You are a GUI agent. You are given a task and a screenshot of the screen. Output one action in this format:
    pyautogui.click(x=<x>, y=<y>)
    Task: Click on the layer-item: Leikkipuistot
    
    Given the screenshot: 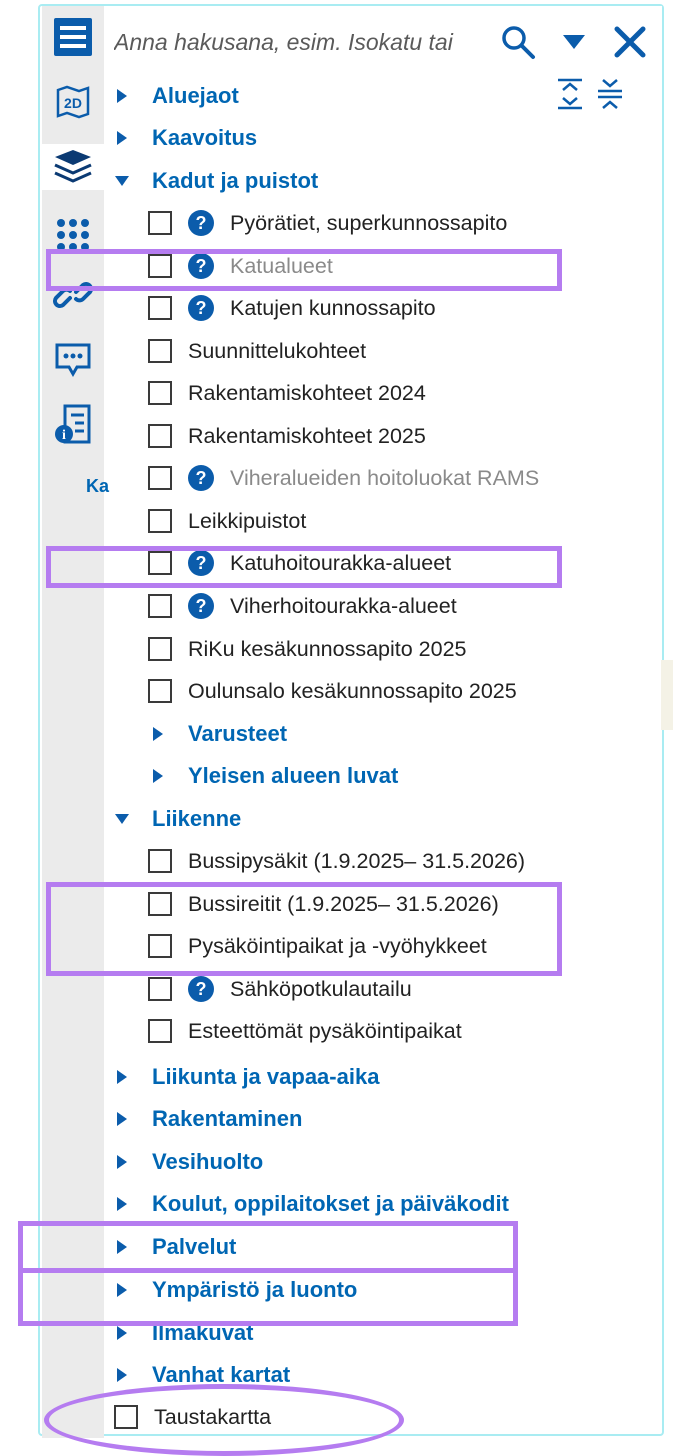 What is the action you would take?
    pyautogui.click(x=227, y=521)
    